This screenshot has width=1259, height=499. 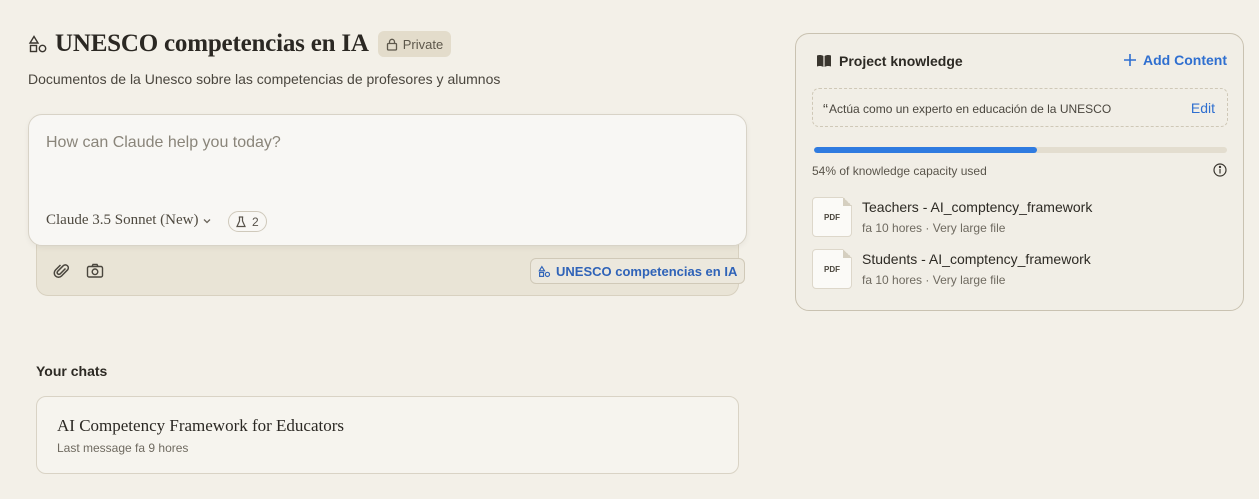 I want to click on capacity-text: 54% of knowledge capacity used, so click(x=899, y=171).